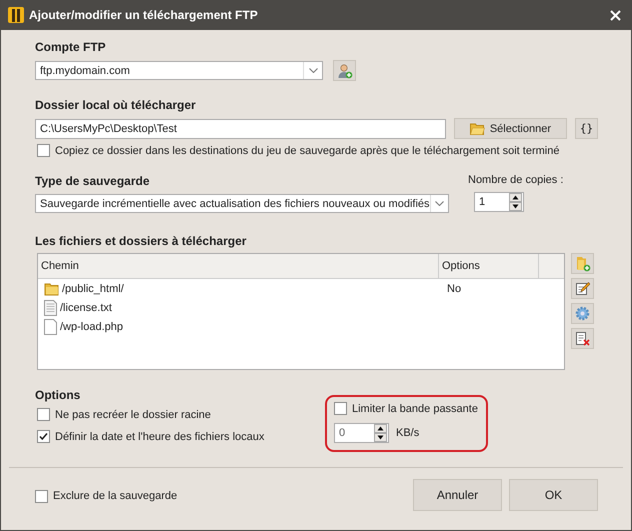 Image resolution: width=632 pixels, height=531 pixels. I want to click on file-row: /public_html/ No, so click(301, 288).